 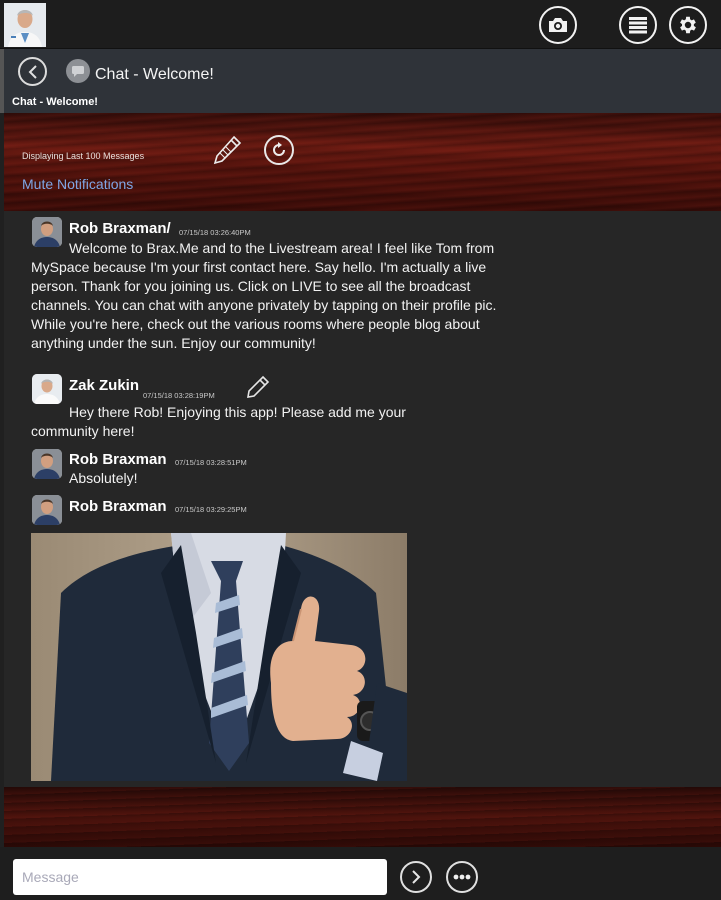 What do you see at coordinates (211, 462) in the screenshot?
I see `message-timestamp: 07/15/18 03:28:51PM` at bounding box center [211, 462].